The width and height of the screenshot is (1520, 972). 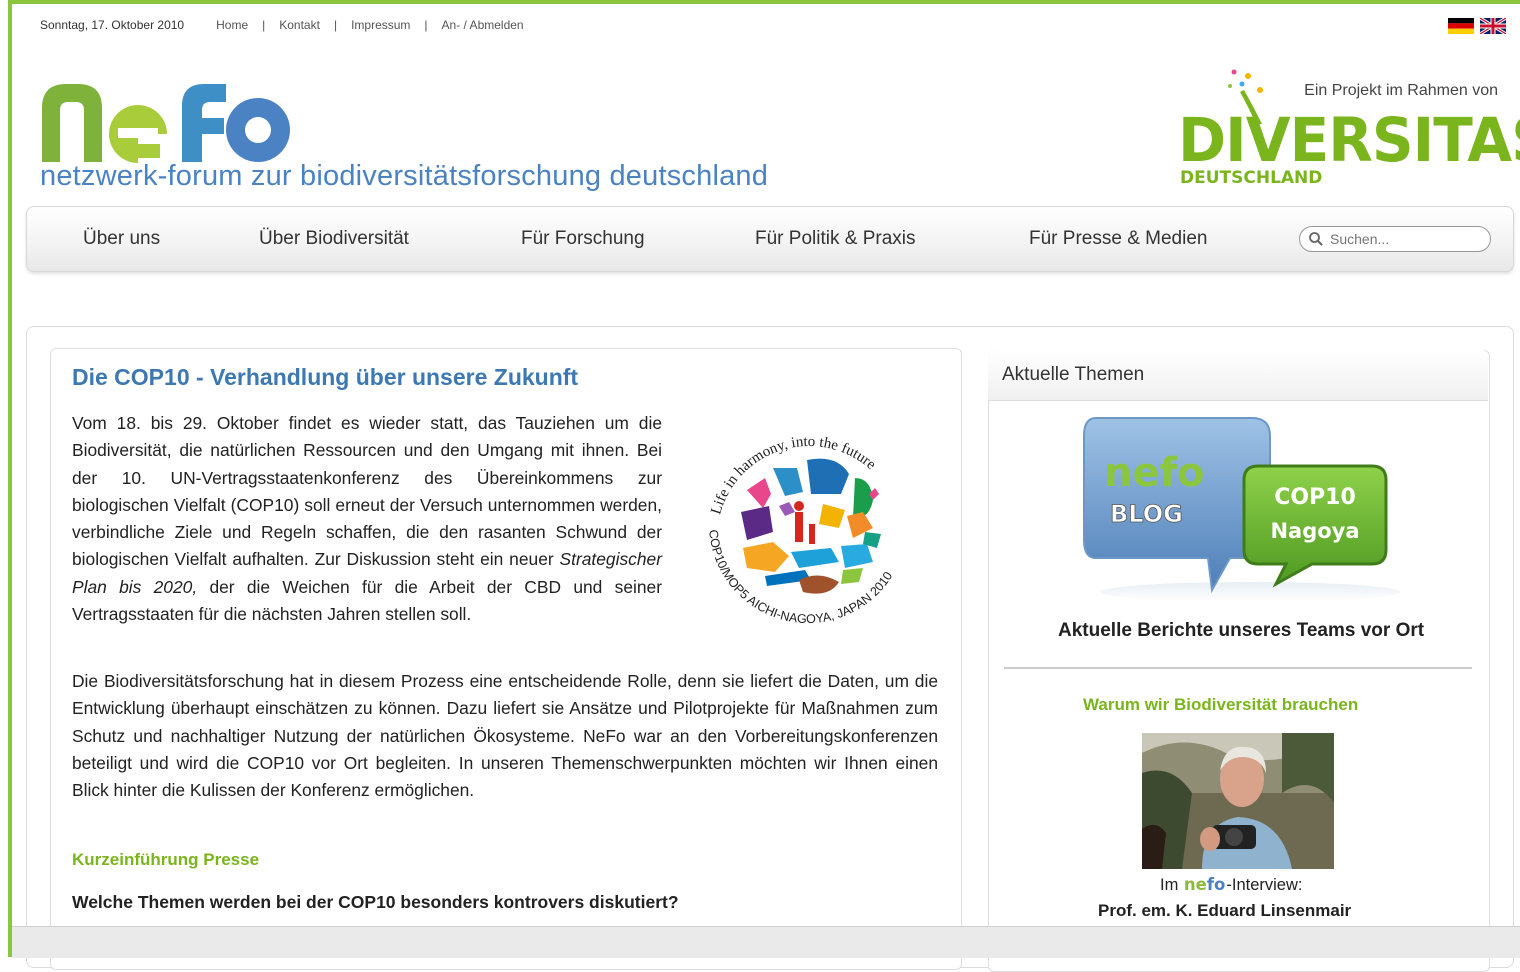 I want to click on nav-item-forschung: Für Forschung, so click(x=583, y=239).